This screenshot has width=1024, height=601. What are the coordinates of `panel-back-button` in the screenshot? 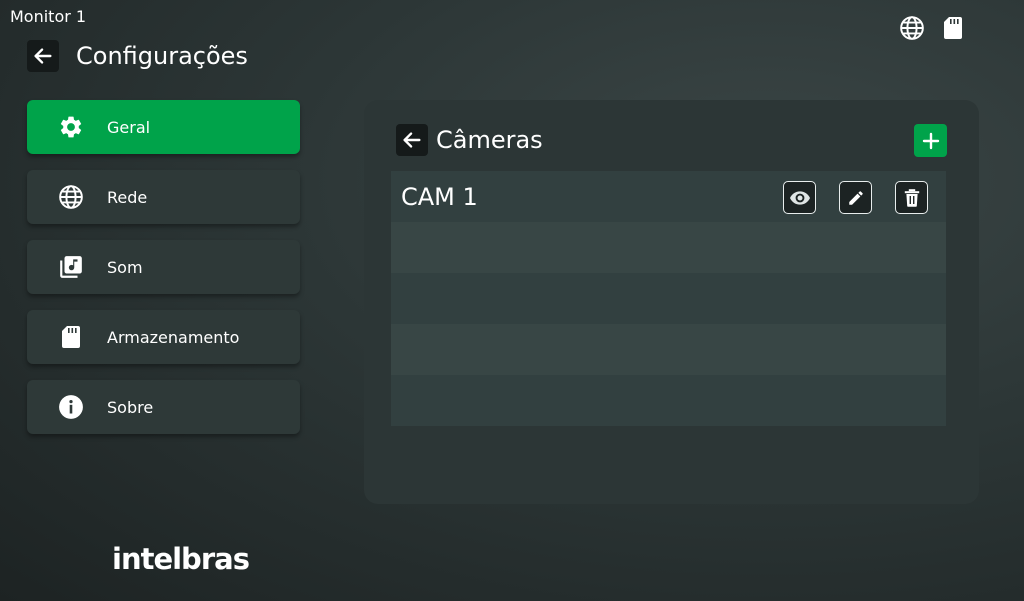 It's located at (412, 140).